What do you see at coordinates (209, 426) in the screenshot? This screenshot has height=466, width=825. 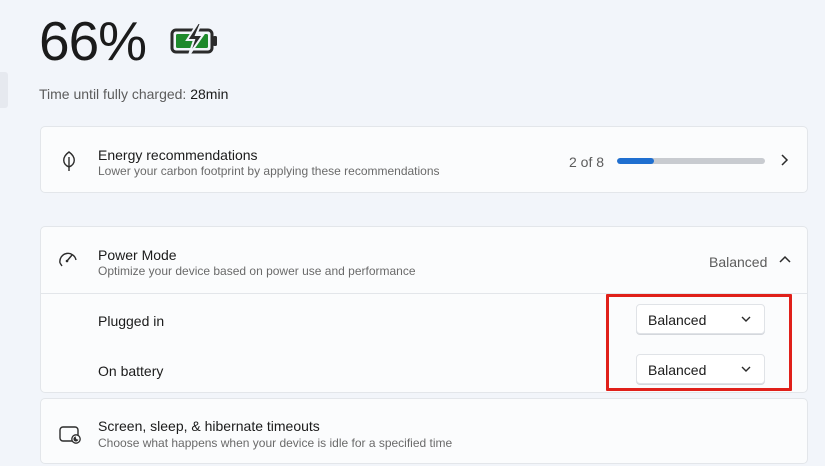 I see `screen-sleep-title: Screen, sleep, & hibernate timeouts` at bounding box center [209, 426].